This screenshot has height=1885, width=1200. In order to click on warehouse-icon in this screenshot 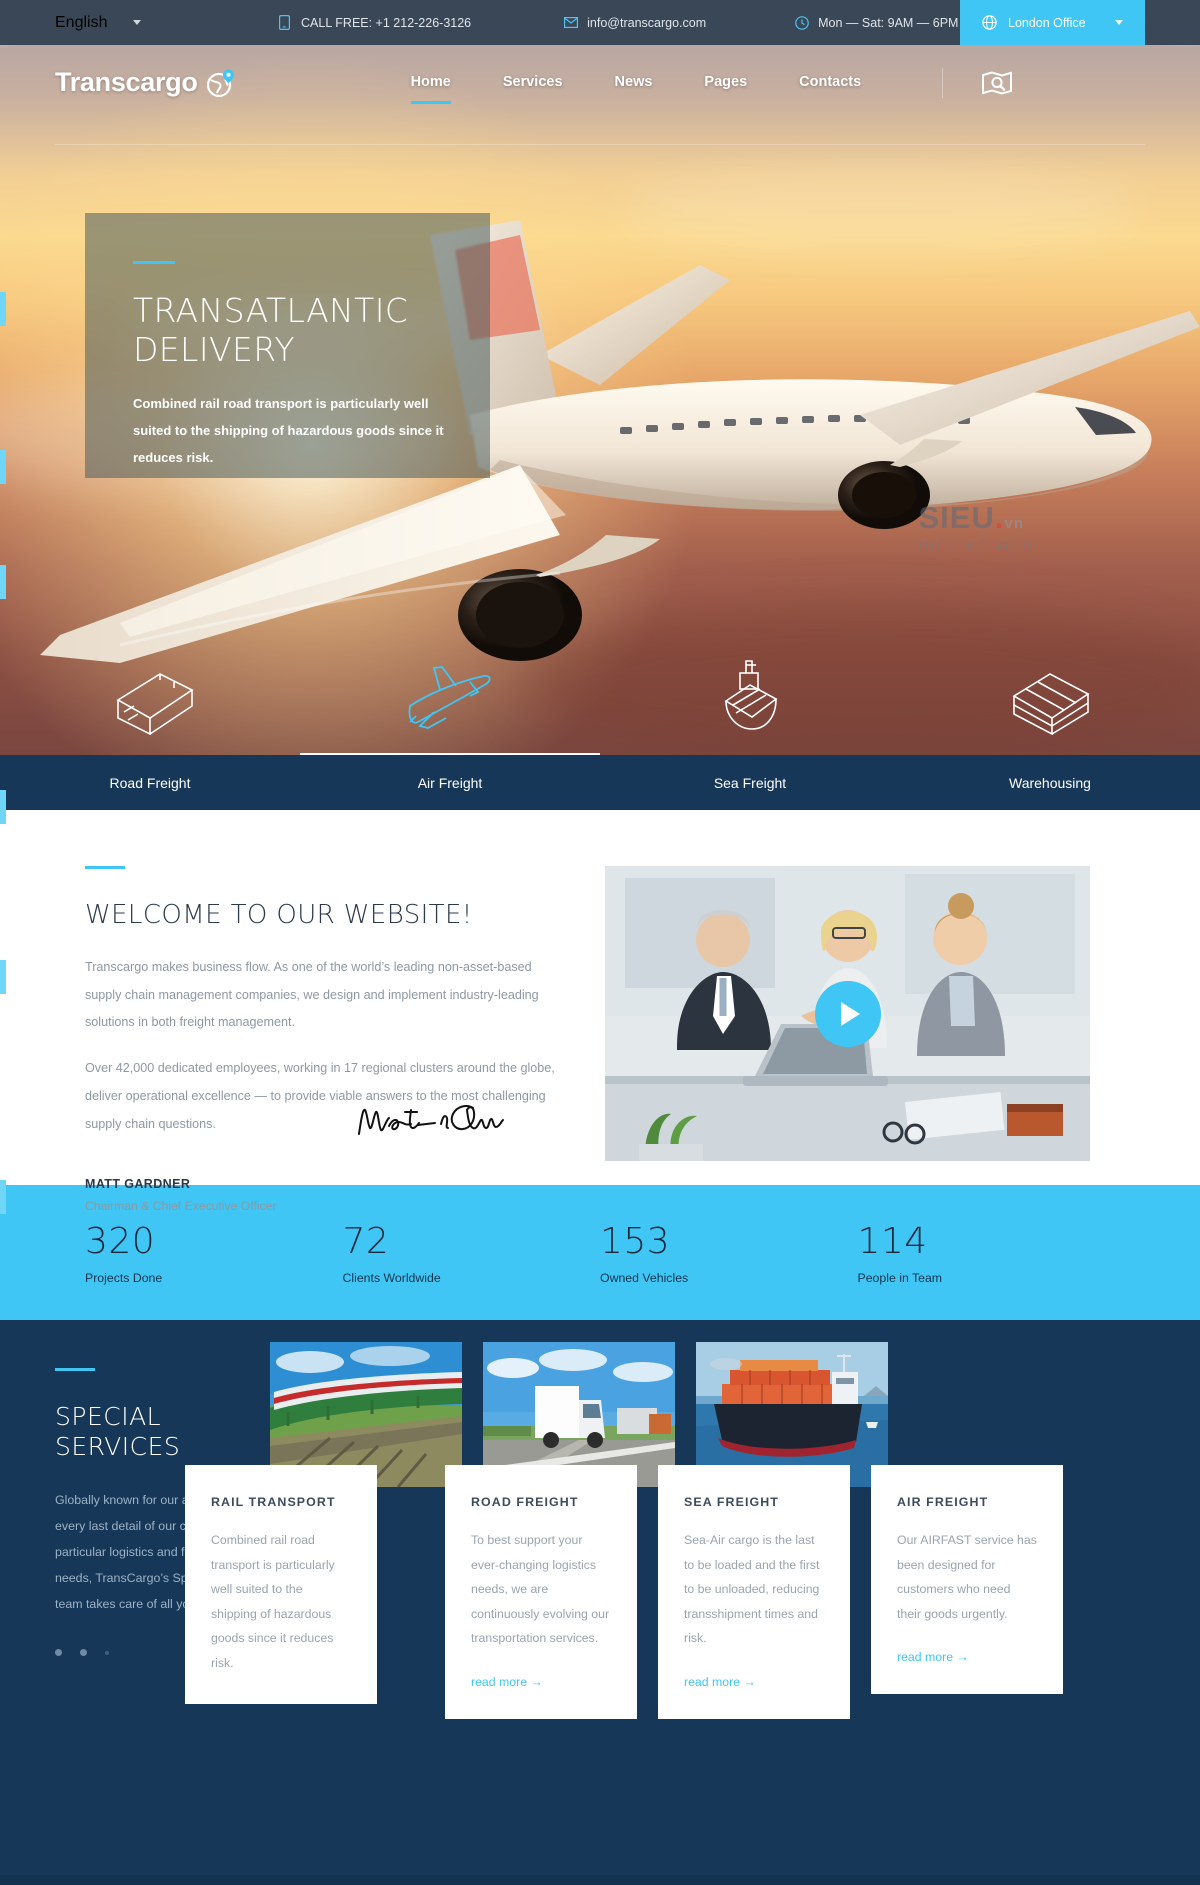, I will do `click(1050, 690)`.